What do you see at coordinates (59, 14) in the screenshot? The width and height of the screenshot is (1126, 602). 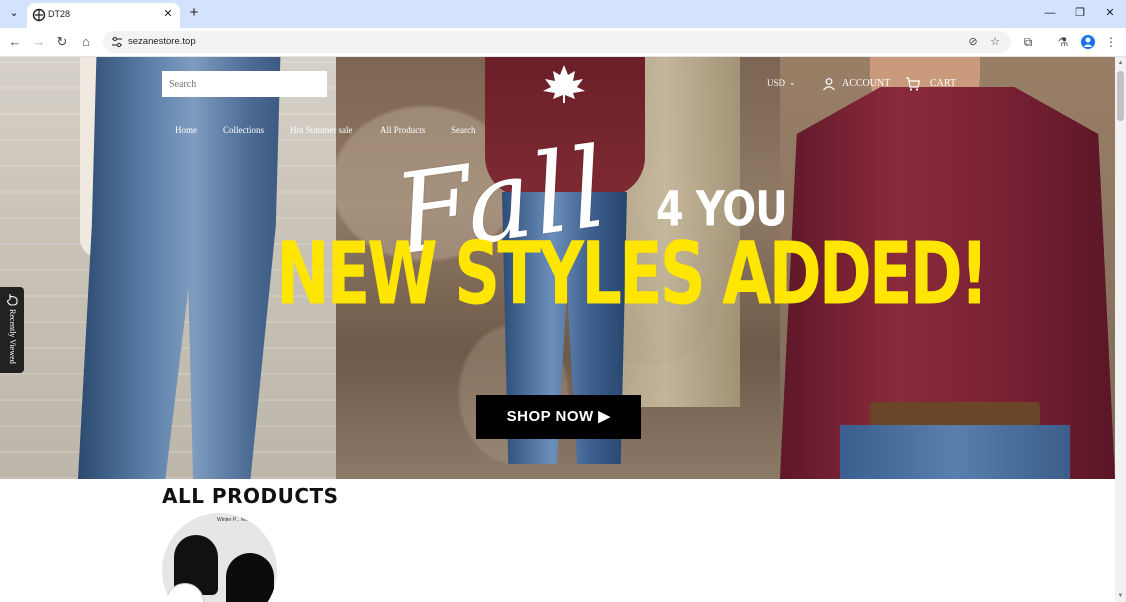 I see `tab-title: DT28` at bounding box center [59, 14].